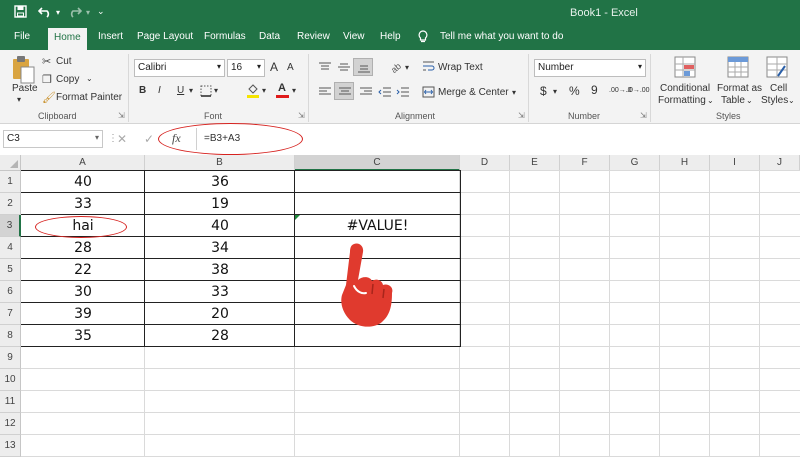 Image resolution: width=800 pixels, height=457 pixels. I want to click on font-size-select: 16 ▾, so click(246, 68).